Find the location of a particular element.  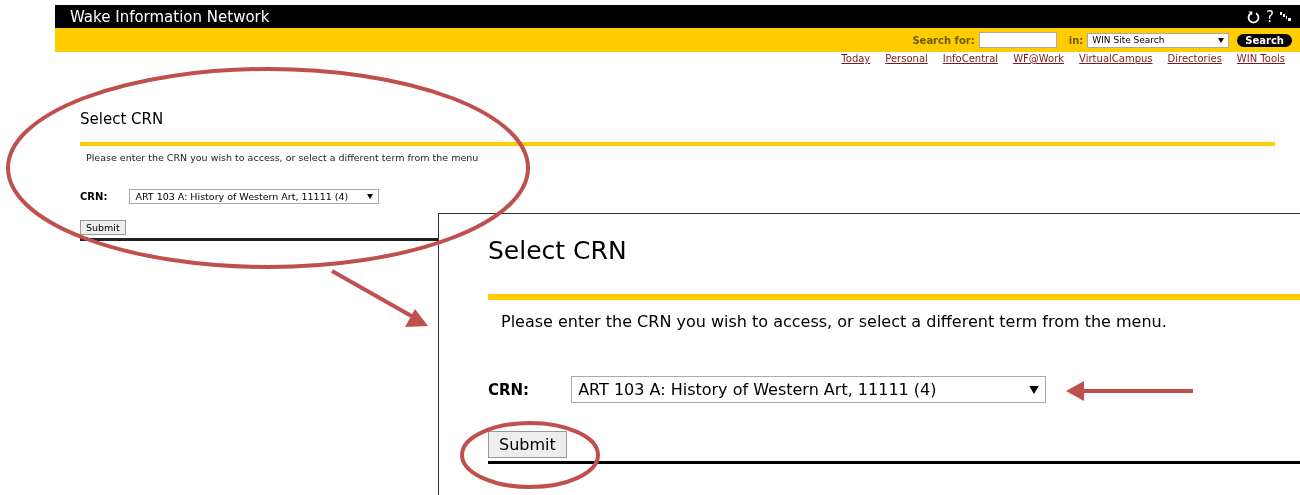

nav-link: WF@Work is located at coordinates (1039, 58).